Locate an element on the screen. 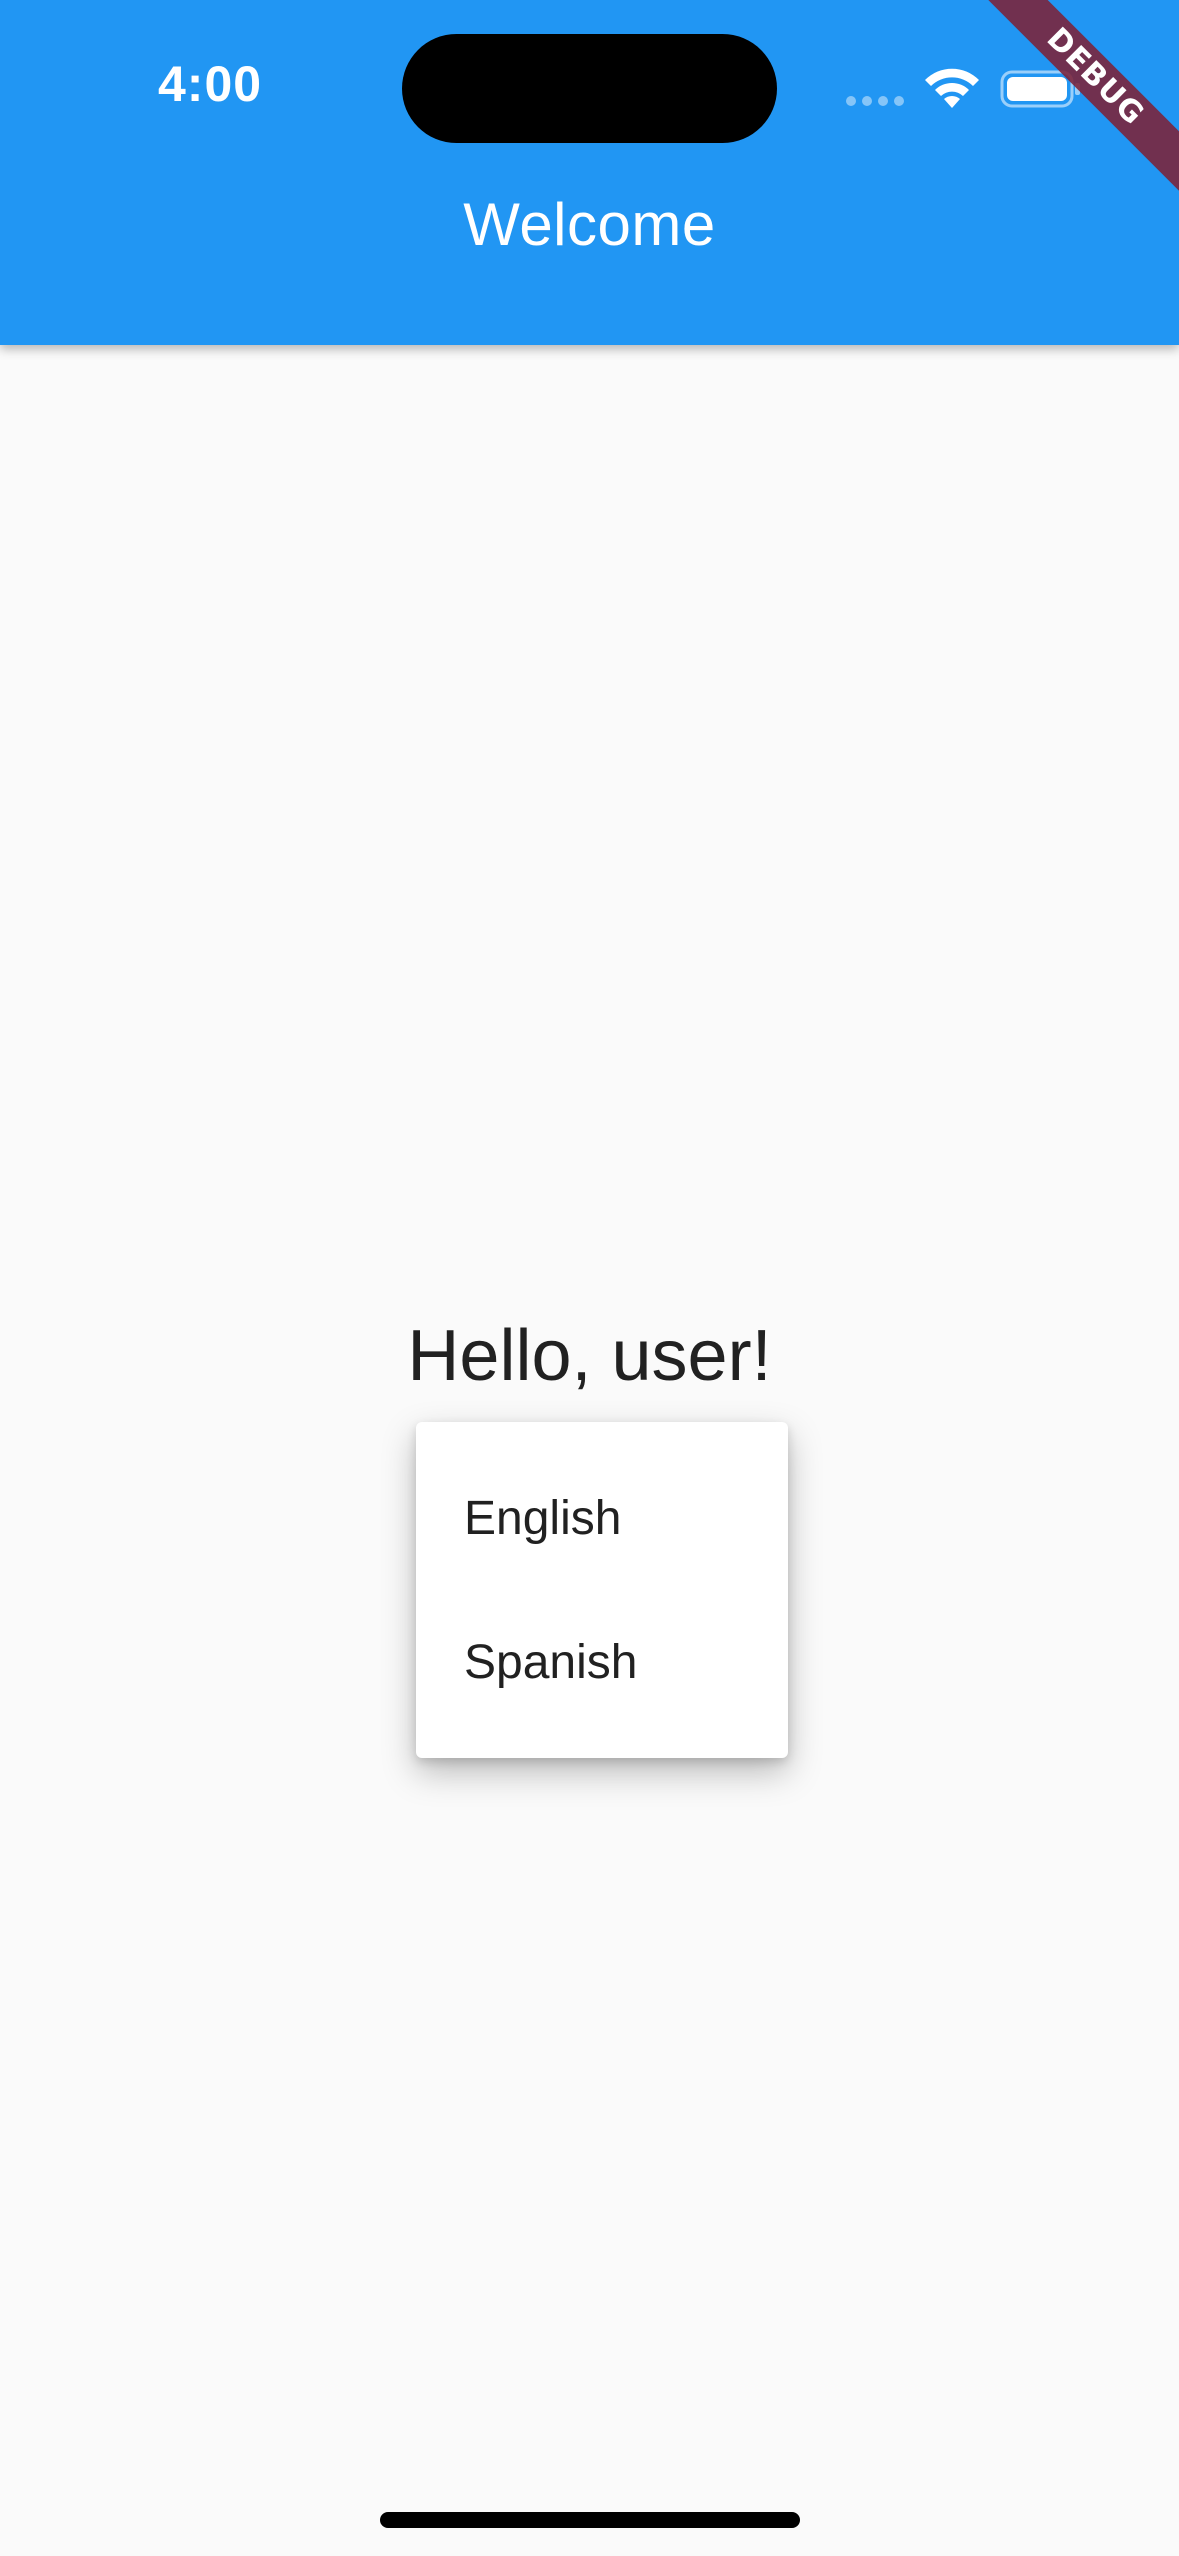 Image resolution: width=1179 pixels, height=2556 pixels. language-popup-menu: English Spanish is located at coordinates (602, 1590).